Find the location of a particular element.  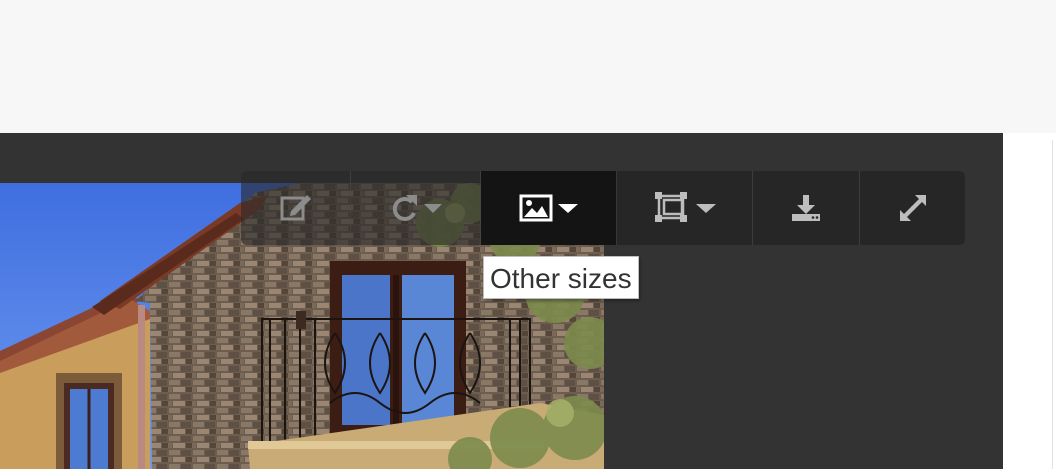

crop-frame-icon is located at coordinates (670, 207).